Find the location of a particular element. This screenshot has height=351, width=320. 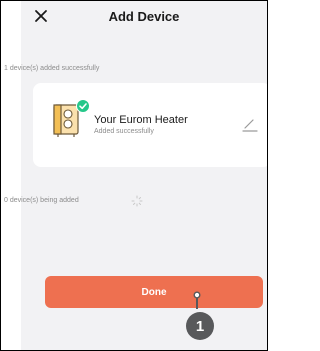

edit-pencil-icon is located at coordinates (250, 125).